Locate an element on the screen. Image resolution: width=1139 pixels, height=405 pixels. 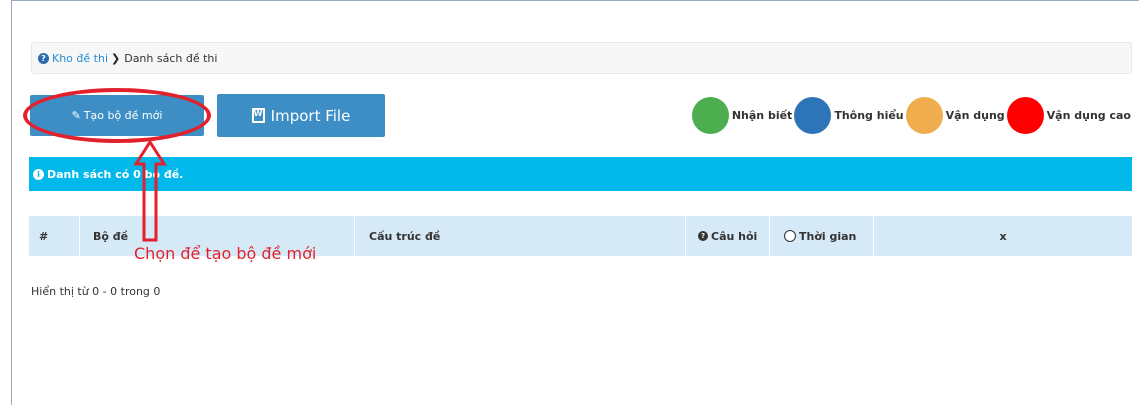
column-header-label: Câu hỏi is located at coordinates (734, 236).